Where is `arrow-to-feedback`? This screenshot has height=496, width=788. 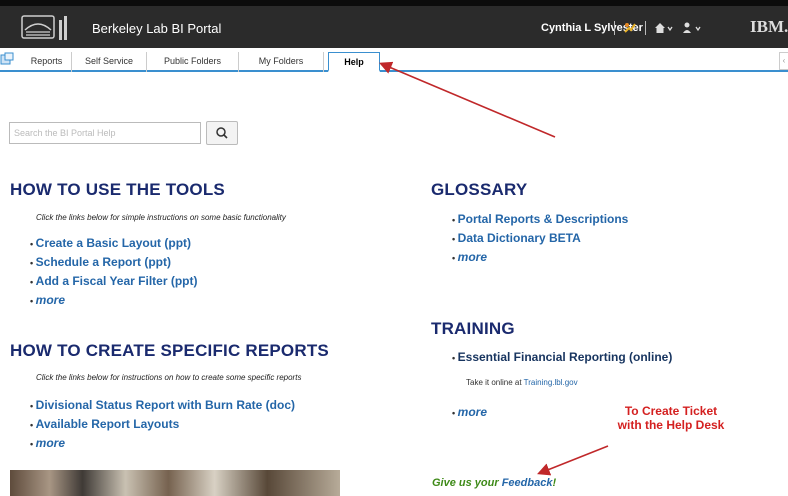
arrow-to-feedback is located at coordinates (573, 460).